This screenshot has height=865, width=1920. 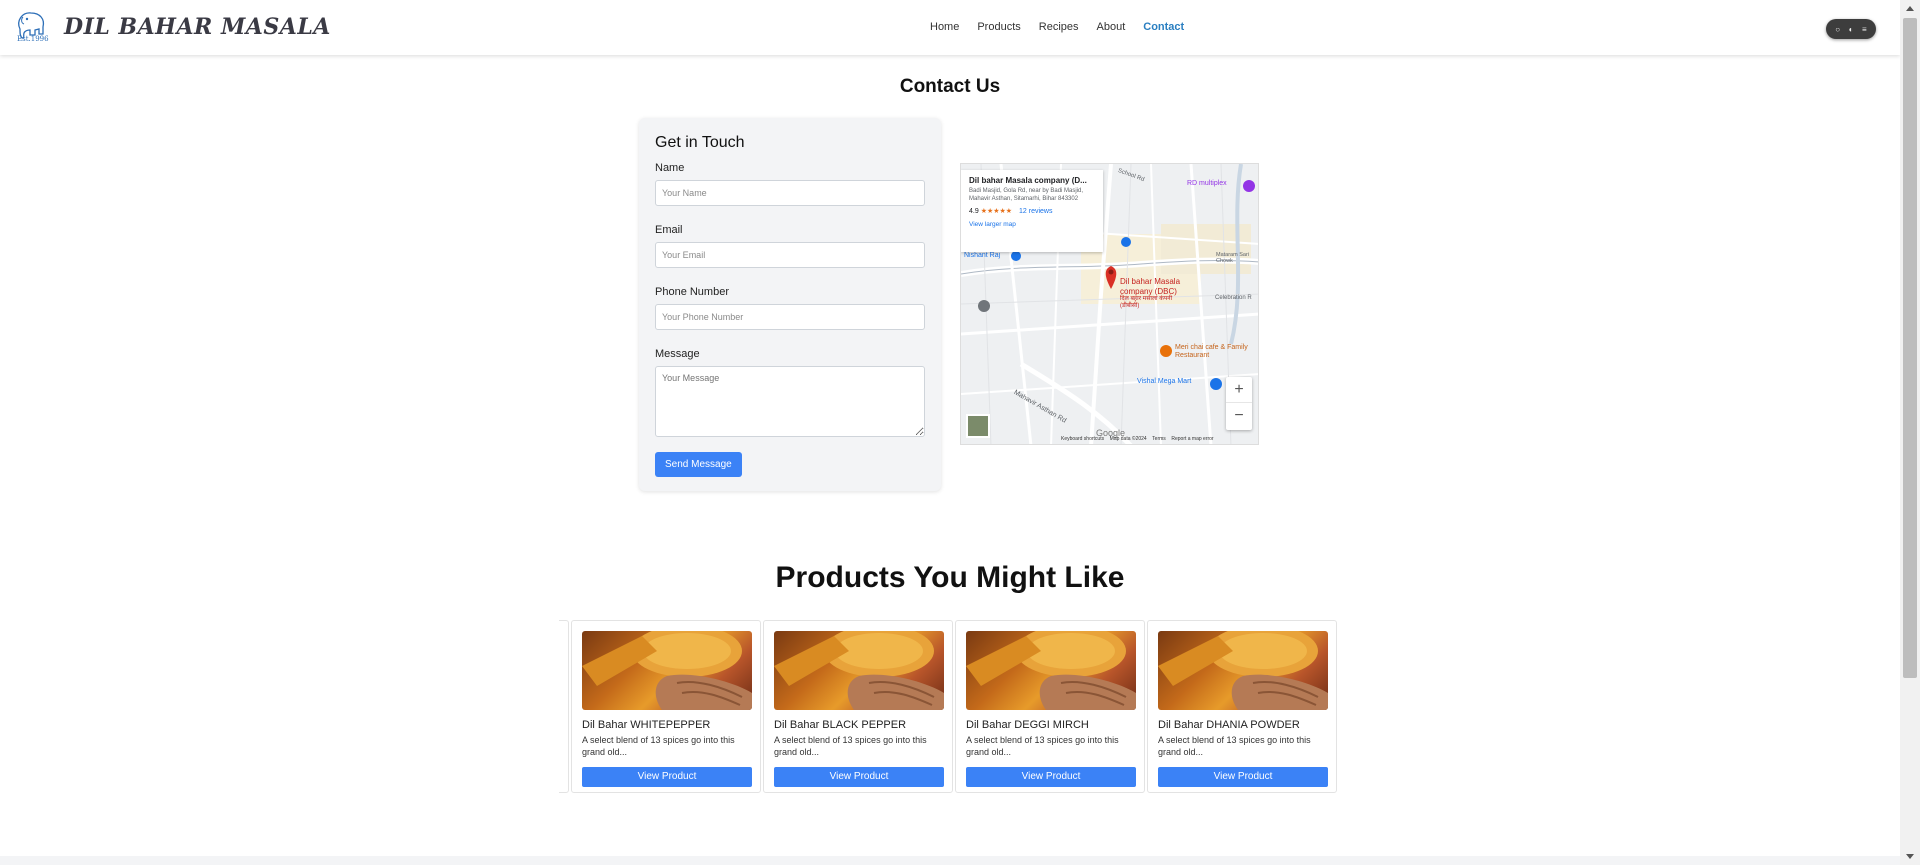 What do you see at coordinates (1027, 725) in the screenshot?
I see `product-name: Dil Bahar DEGGI MIRCH` at bounding box center [1027, 725].